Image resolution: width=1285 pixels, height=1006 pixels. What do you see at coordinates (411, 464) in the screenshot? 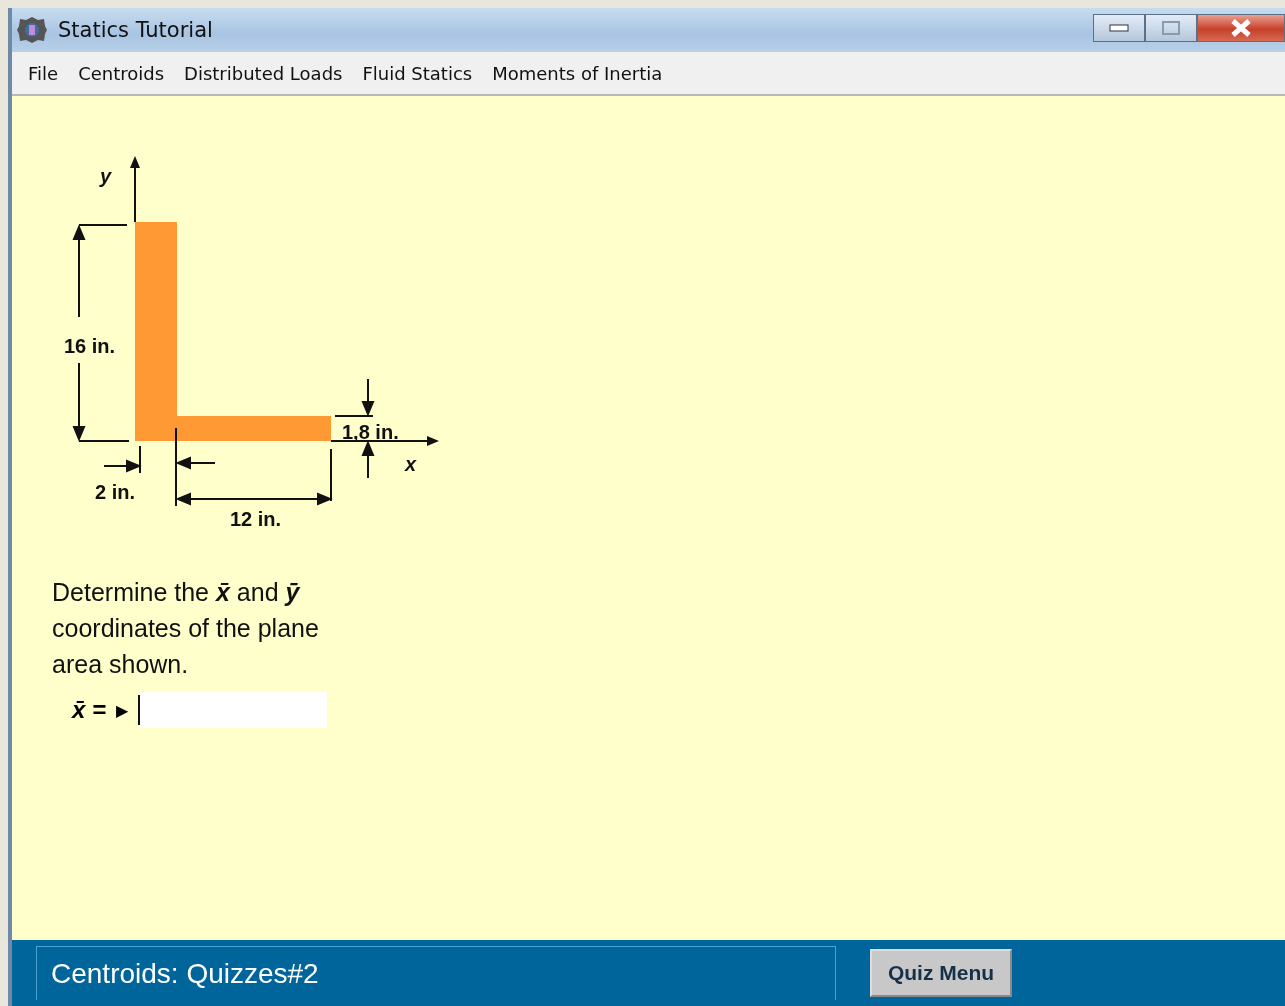
I see `axis-label: x` at bounding box center [411, 464].